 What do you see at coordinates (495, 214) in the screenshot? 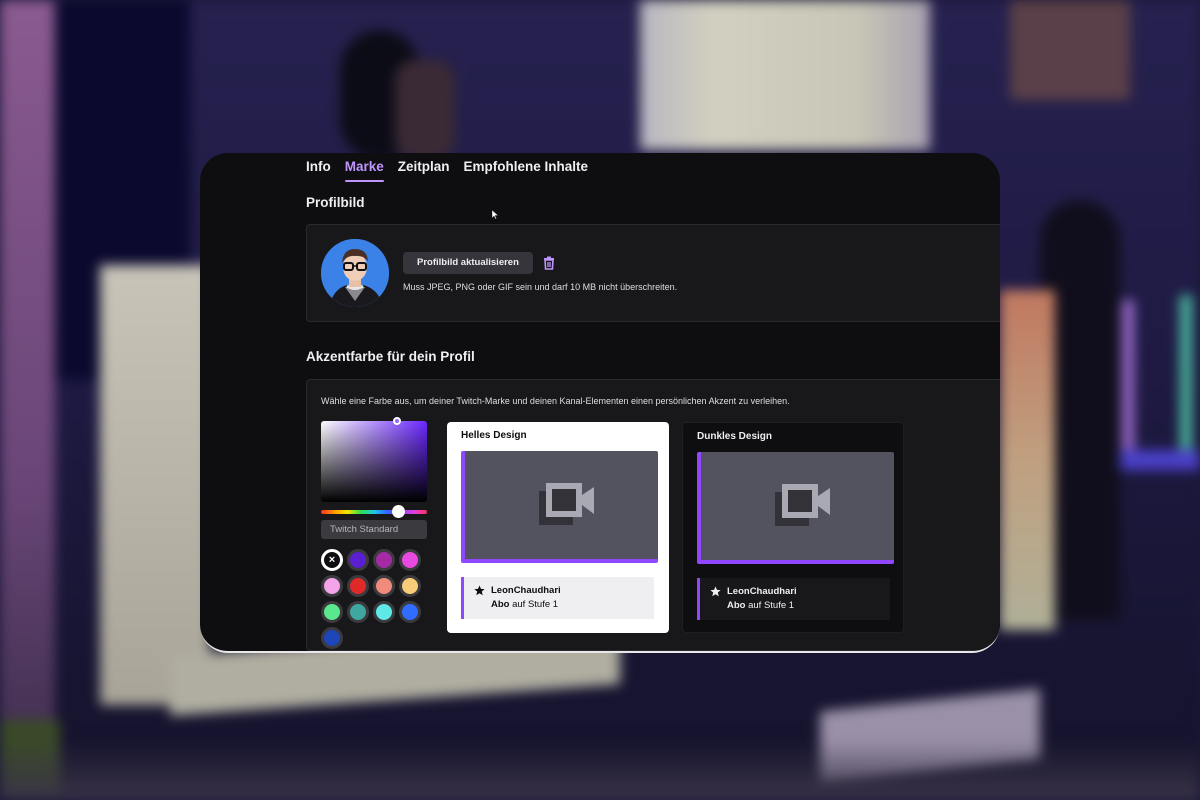
I see `mouse-cursor-icon` at bounding box center [495, 214].